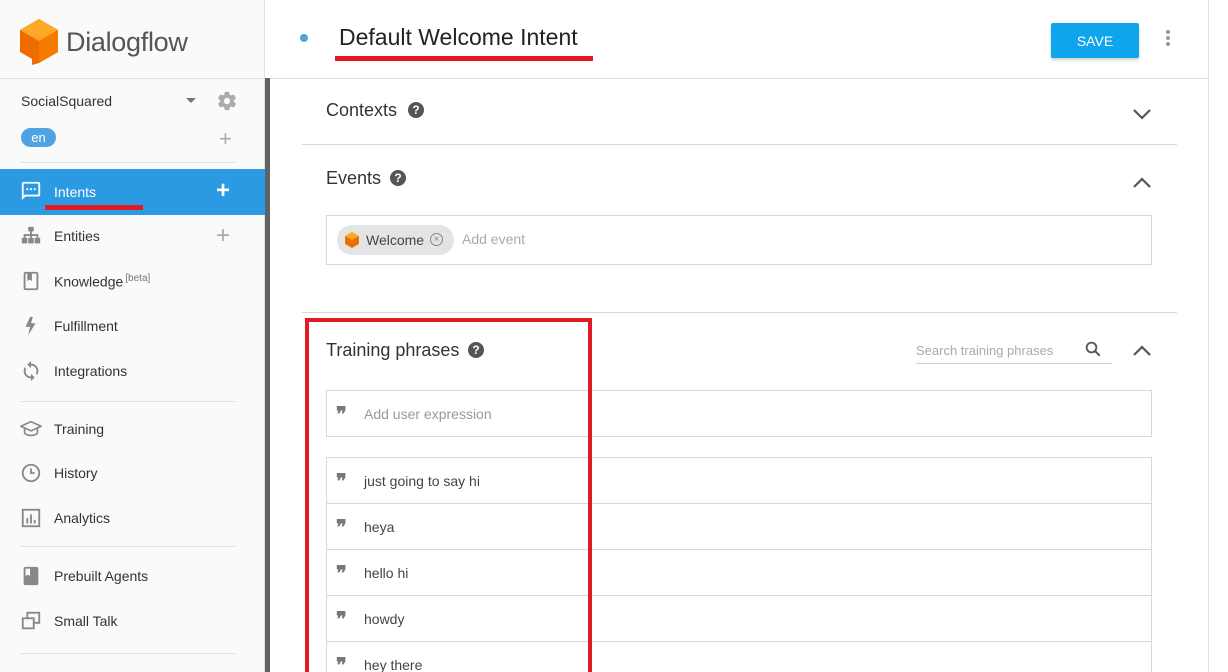 Image resolution: width=1228 pixels, height=672 pixels. I want to click on sync-icon, so click(31, 371).